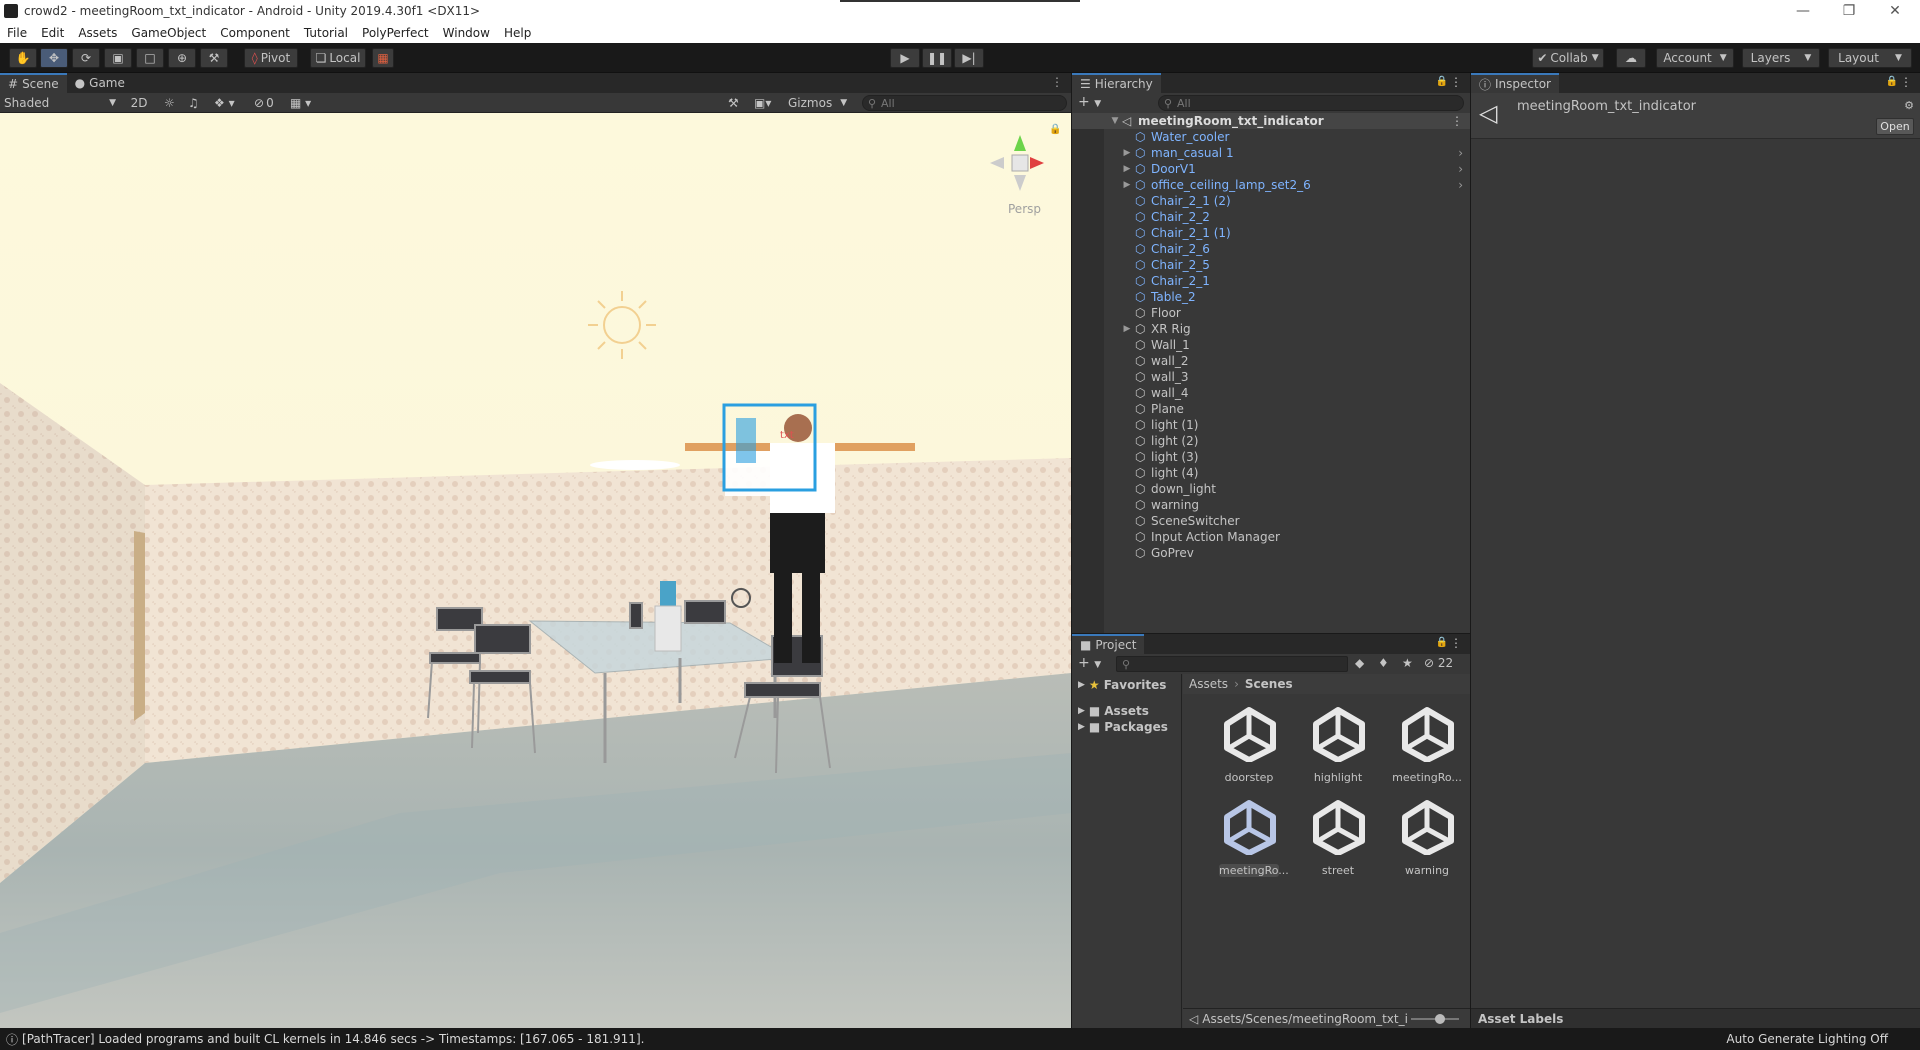 The width and height of the screenshot is (1920, 1050). I want to click on lighting-toggle-icon: ☼, so click(172, 103).